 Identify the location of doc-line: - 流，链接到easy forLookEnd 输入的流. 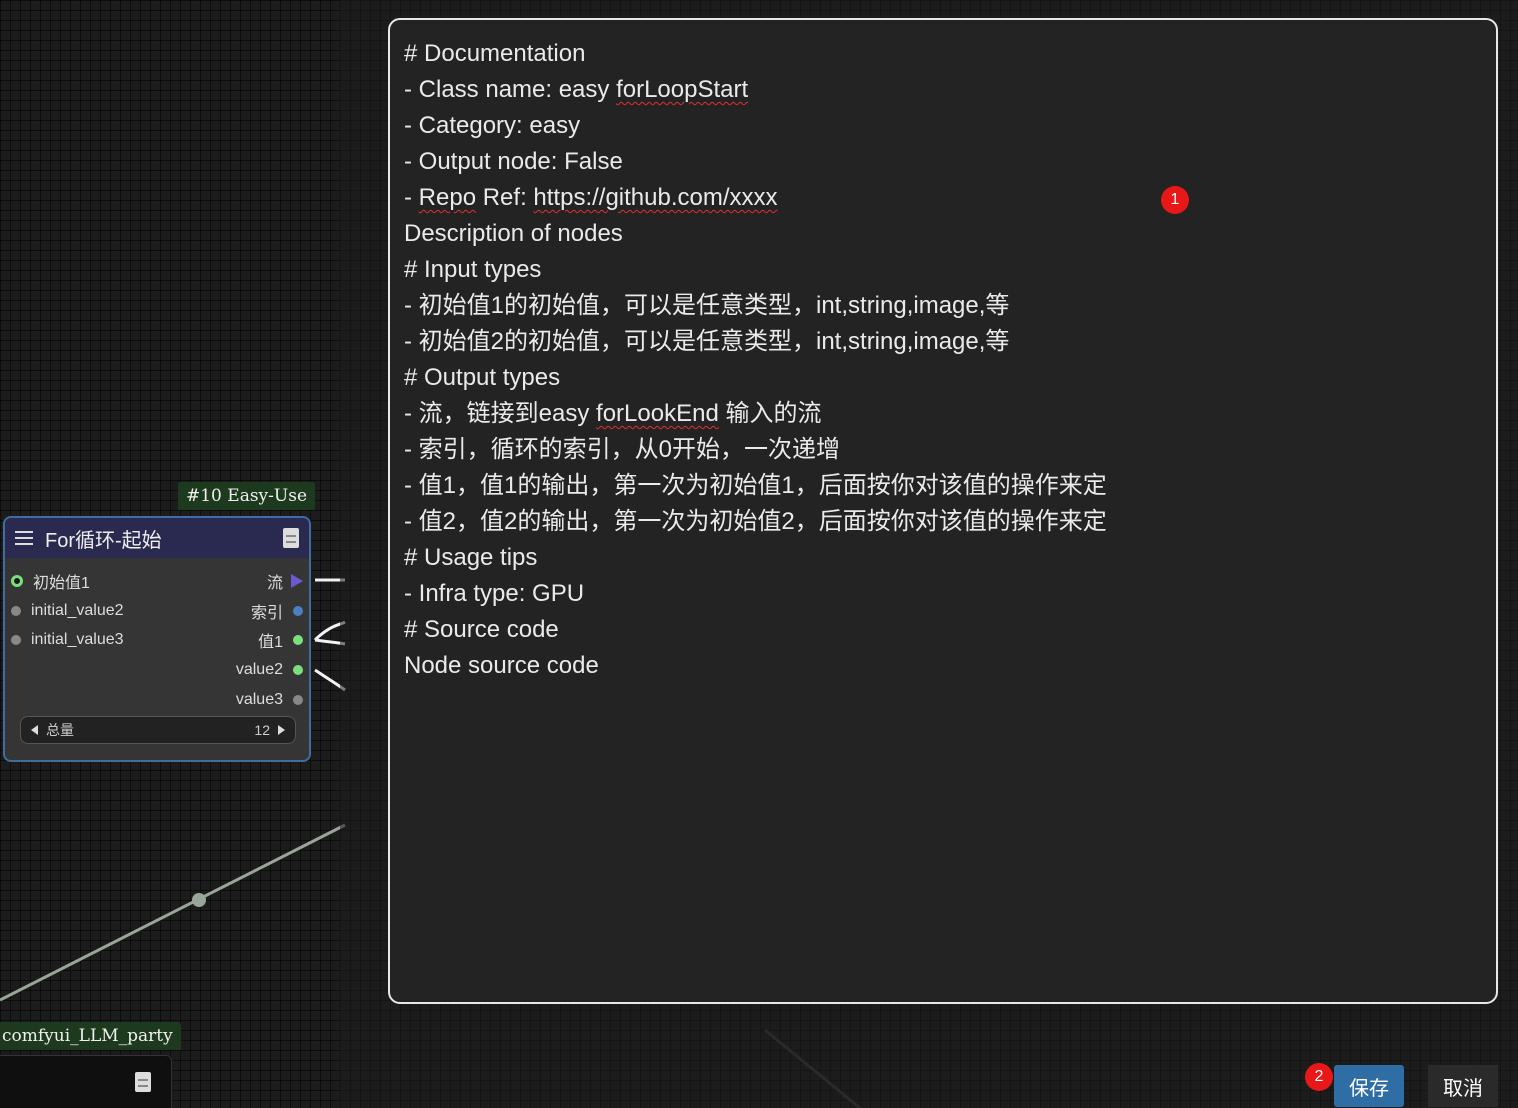
(943, 414).